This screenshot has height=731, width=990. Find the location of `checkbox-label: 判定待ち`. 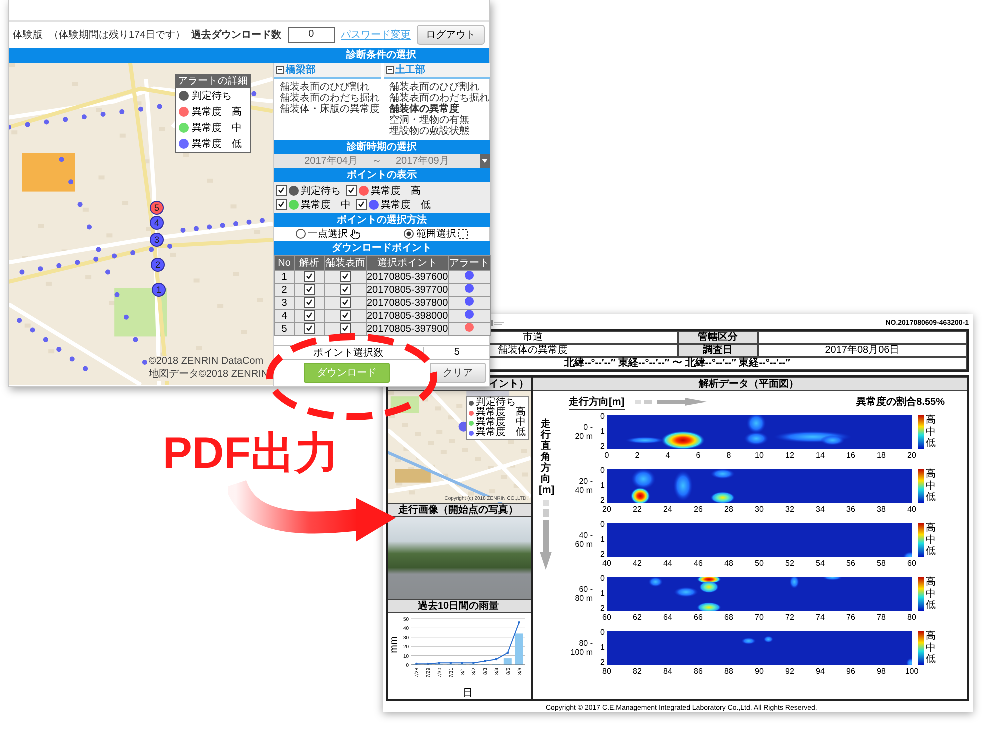

checkbox-label: 判定待ち is located at coordinates (321, 191).